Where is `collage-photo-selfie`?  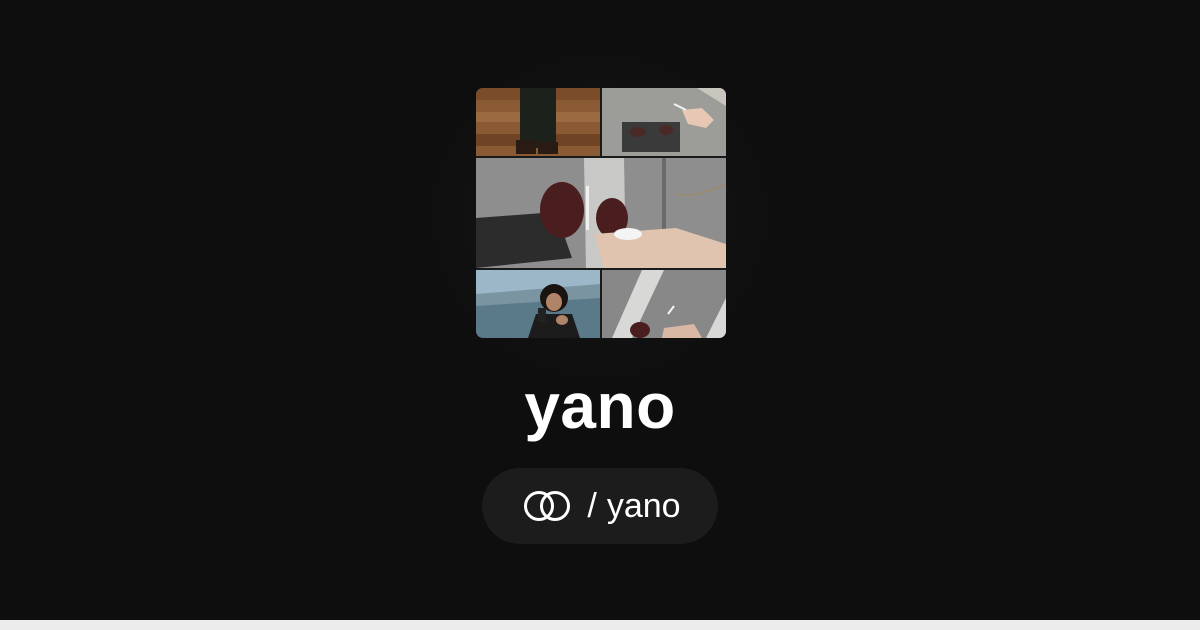
collage-photo-selfie is located at coordinates (538, 304).